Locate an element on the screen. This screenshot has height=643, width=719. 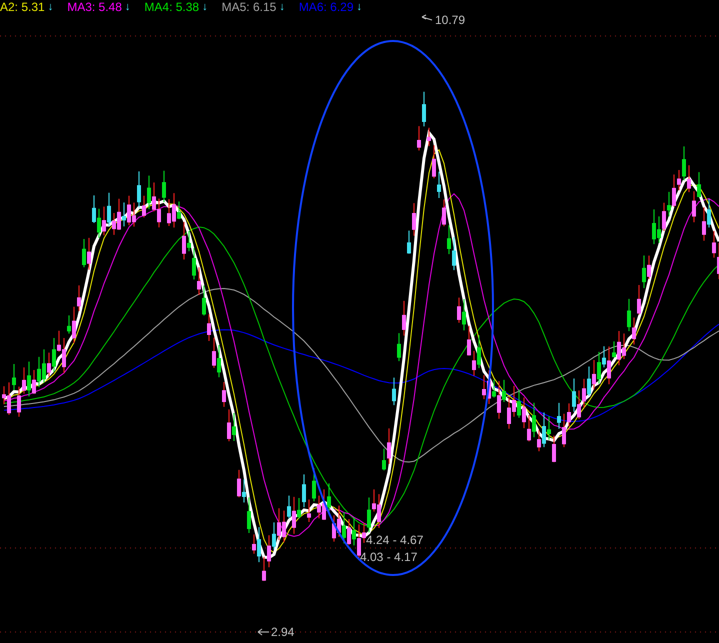
high-price-label: 10.79 is located at coordinates (450, 20).